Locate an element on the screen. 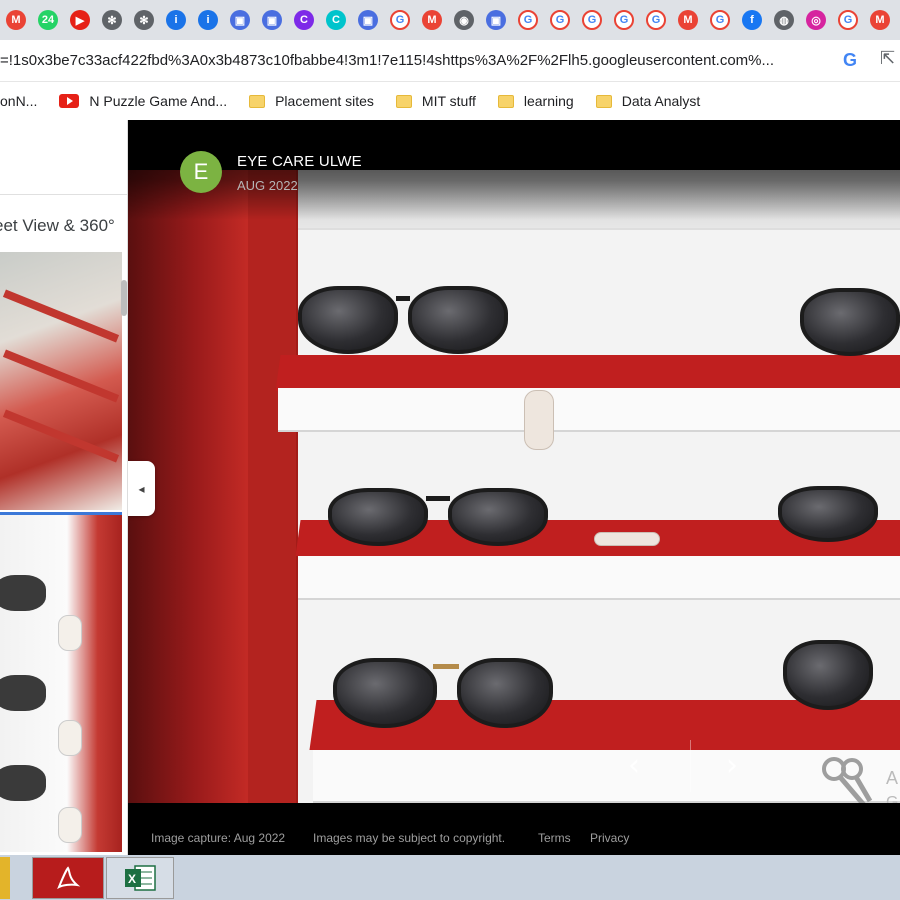 The image size is (900, 900). street-view-label: eet View & 360° is located at coordinates (57, 226).